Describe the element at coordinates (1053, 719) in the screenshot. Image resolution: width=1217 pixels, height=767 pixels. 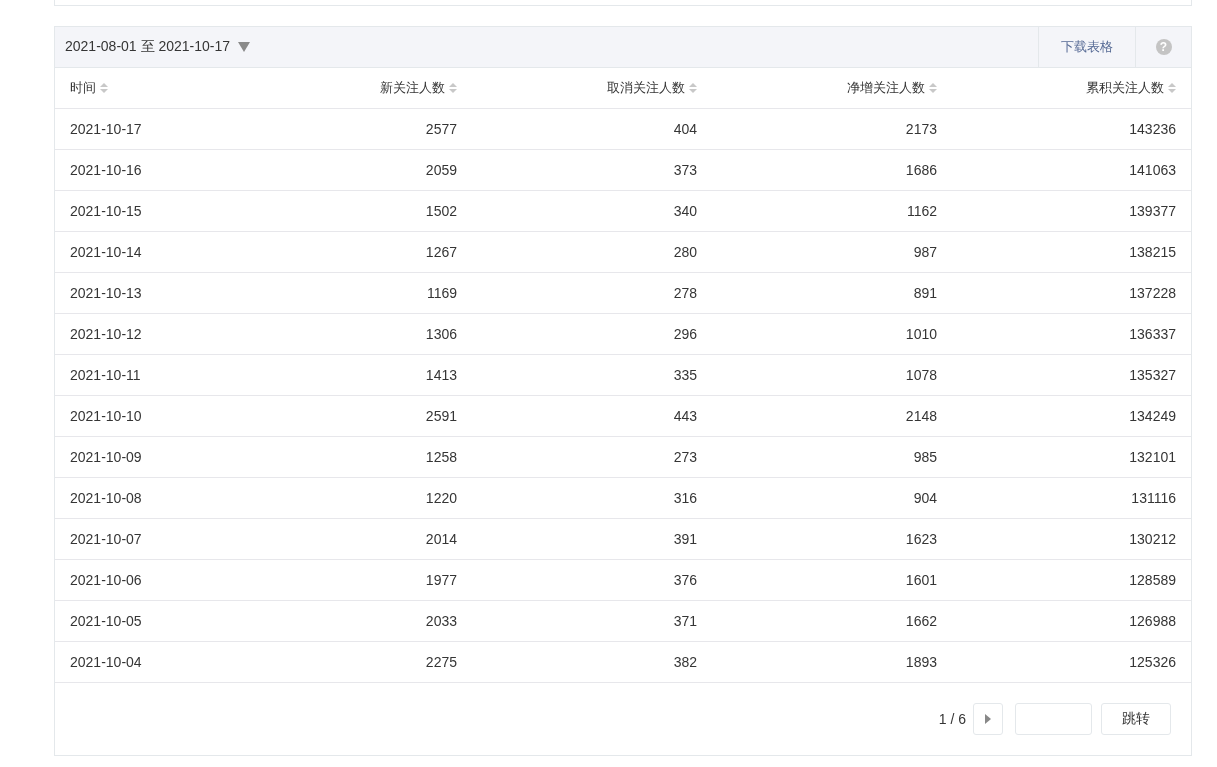
I see `page-input-field` at that location.